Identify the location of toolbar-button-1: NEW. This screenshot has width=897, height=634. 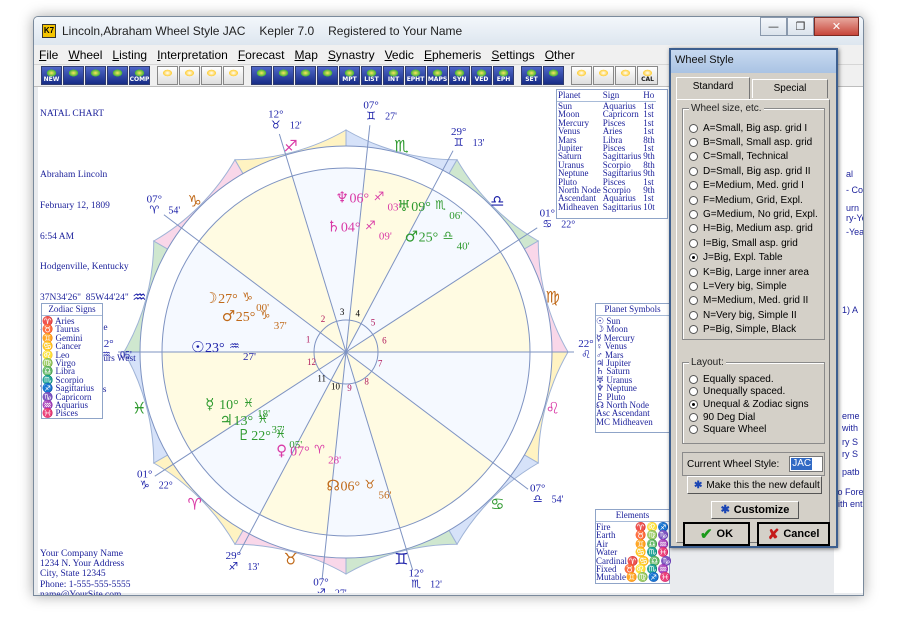
(51, 75).